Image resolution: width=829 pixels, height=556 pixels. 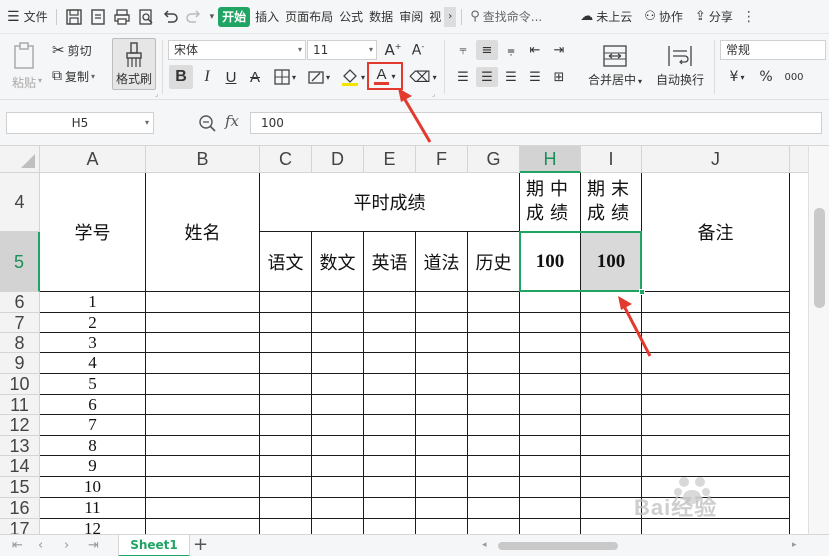 What do you see at coordinates (232, 121) in the screenshot?
I see `insert-function-button: fx` at bounding box center [232, 121].